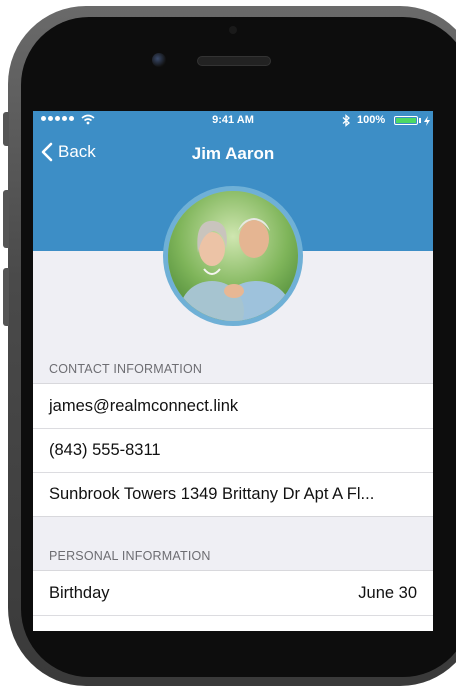 Image resolution: width=456 pixels, height=686 pixels. I want to click on email-row: james@realmconnect.link, so click(233, 406).